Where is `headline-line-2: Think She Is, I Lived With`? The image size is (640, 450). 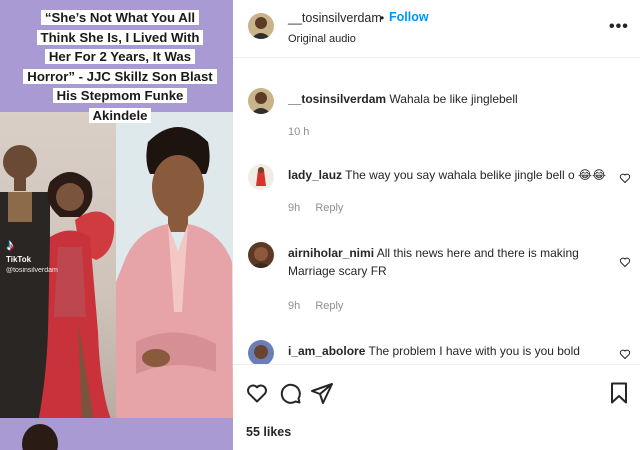
headline-line-2: Think She Is, I Lived With is located at coordinates (120, 37).